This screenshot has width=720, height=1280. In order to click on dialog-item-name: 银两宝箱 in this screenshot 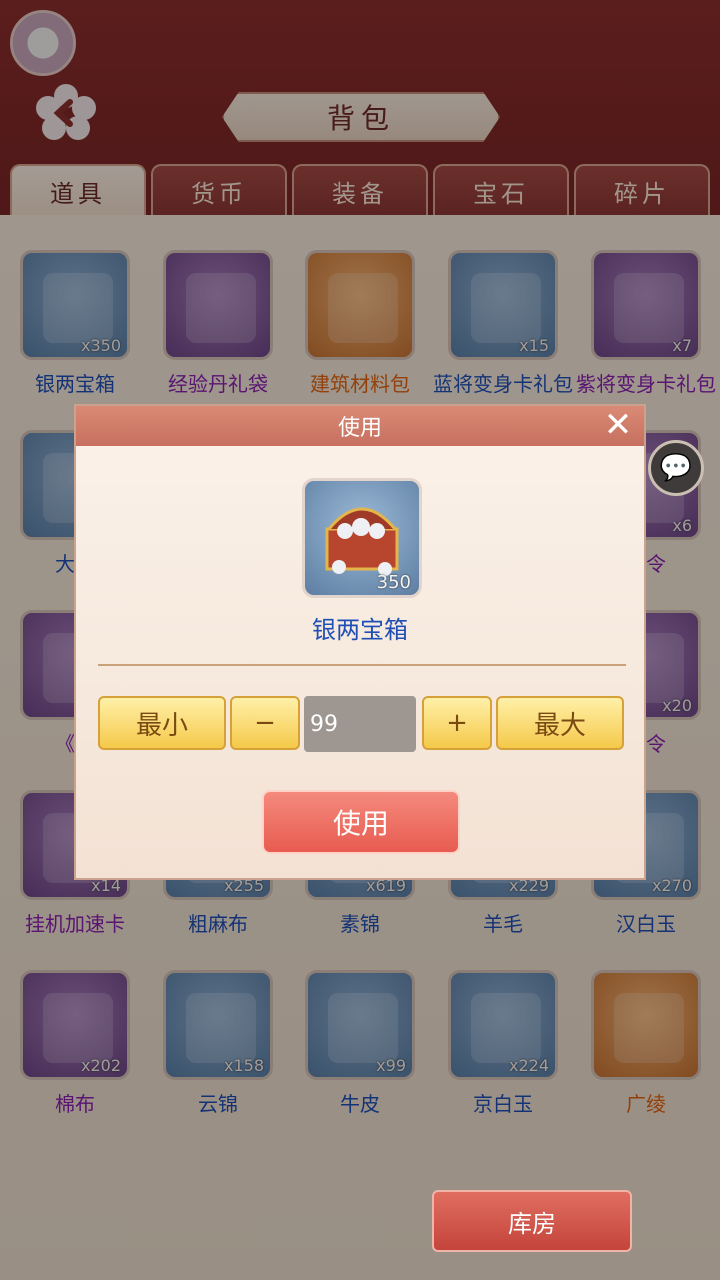, I will do `click(360, 630)`.